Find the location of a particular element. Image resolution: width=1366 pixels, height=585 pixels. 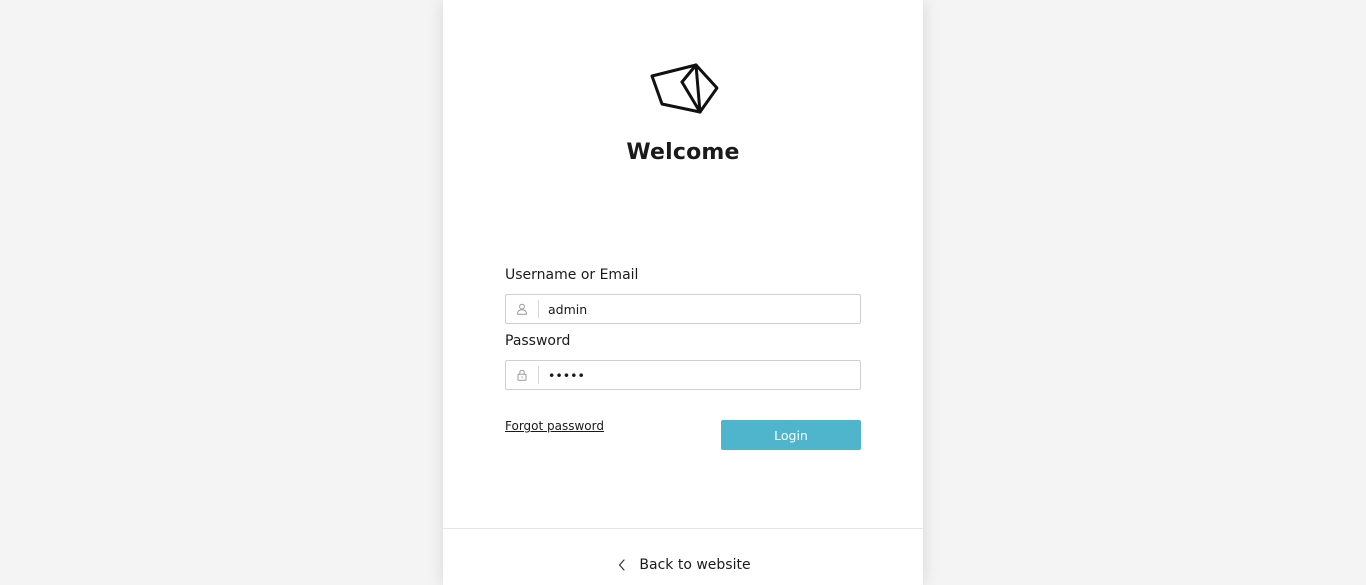

back-to-website-link: Back to website is located at coordinates (683, 565).